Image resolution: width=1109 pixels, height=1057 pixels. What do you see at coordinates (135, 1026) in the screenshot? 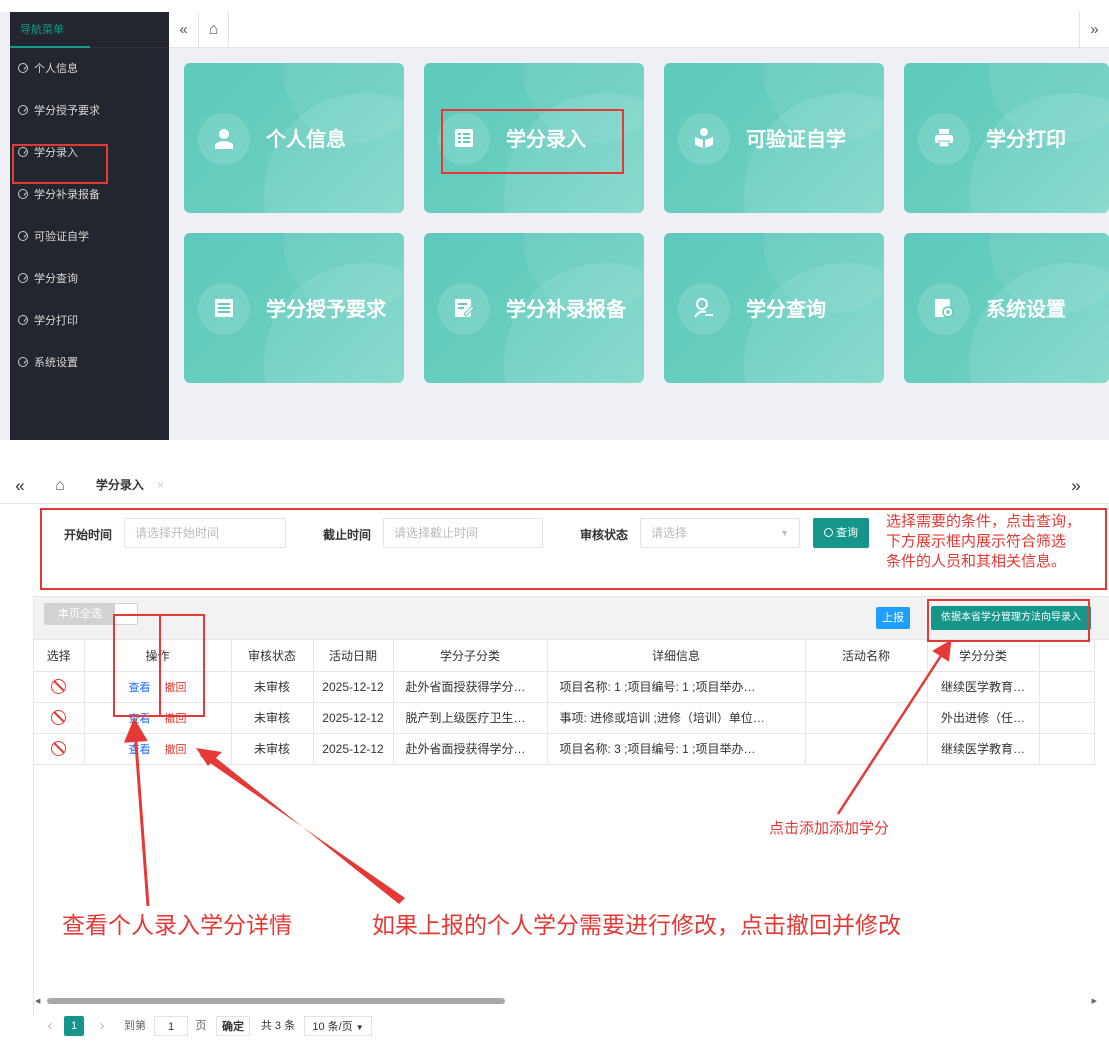
I see `goto-label: 到第` at bounding box center [135, 1026].